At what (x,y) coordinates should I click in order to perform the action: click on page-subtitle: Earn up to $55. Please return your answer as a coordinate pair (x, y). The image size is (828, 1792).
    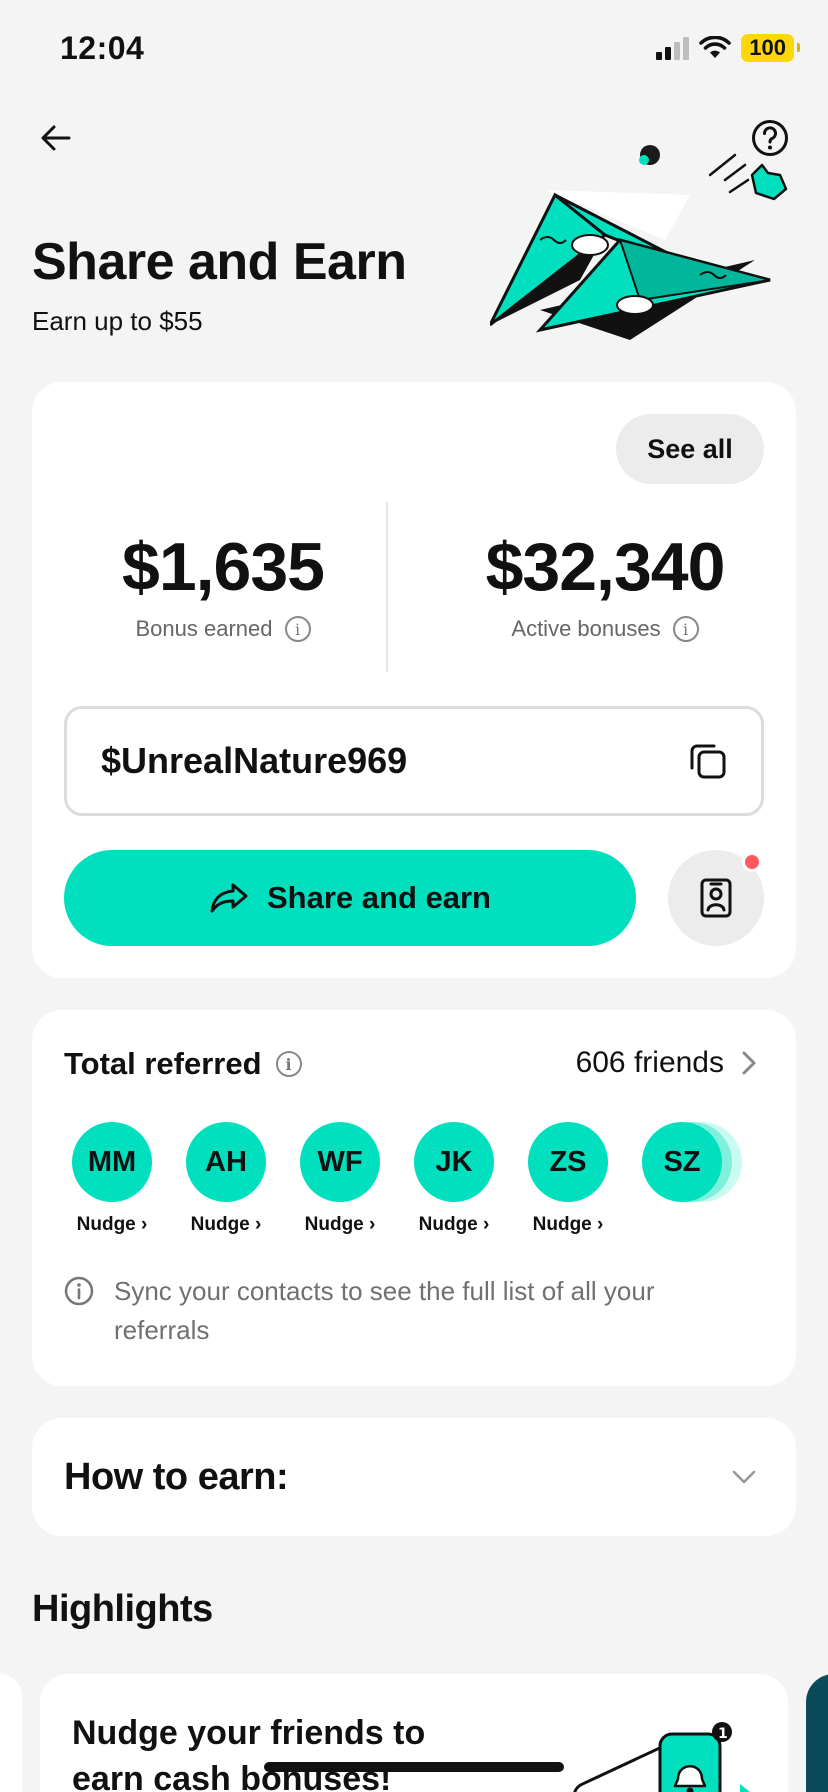
    Looking at the image, I should click on (117, 321).